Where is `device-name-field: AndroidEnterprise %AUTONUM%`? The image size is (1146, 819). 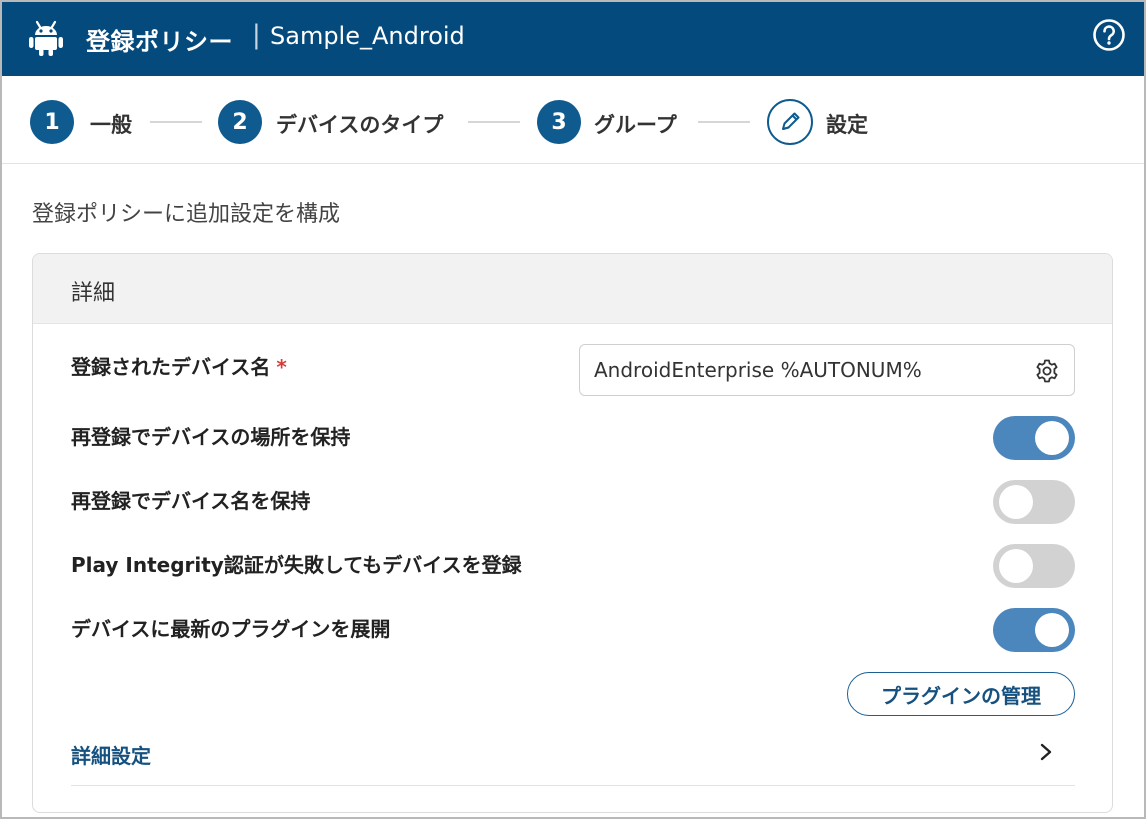 device-name-field: AndroidEnterprise %AUTONUM% is located at coordinates (827, 370).